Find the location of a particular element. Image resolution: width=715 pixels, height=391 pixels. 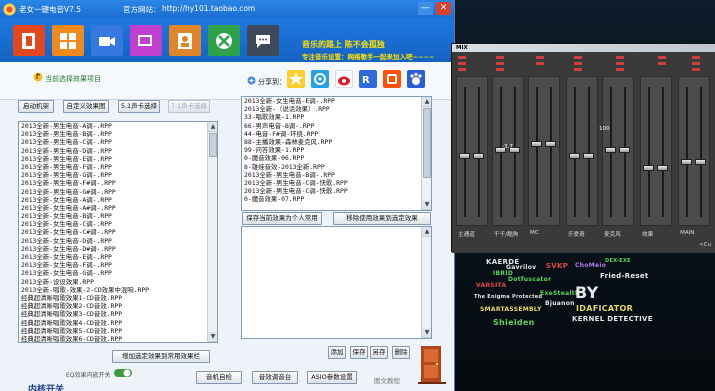

favorites-scrollbar: ▲ ▼ is located at coordinates (426, 153).